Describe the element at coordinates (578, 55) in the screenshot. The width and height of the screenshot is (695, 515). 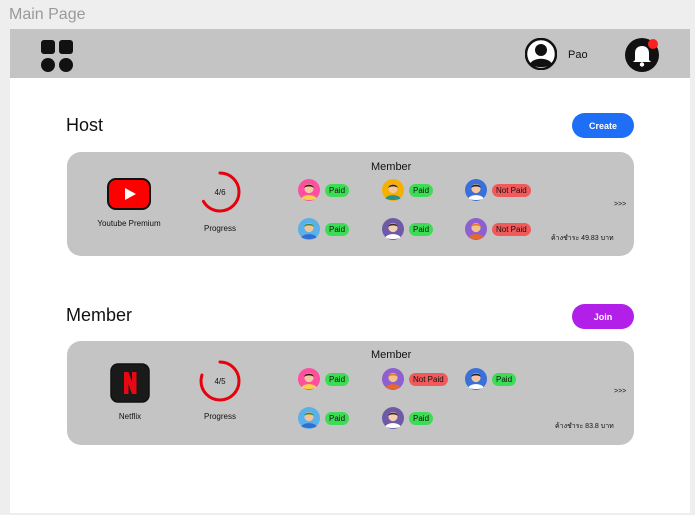
I see `user-name: Pao` at that location.